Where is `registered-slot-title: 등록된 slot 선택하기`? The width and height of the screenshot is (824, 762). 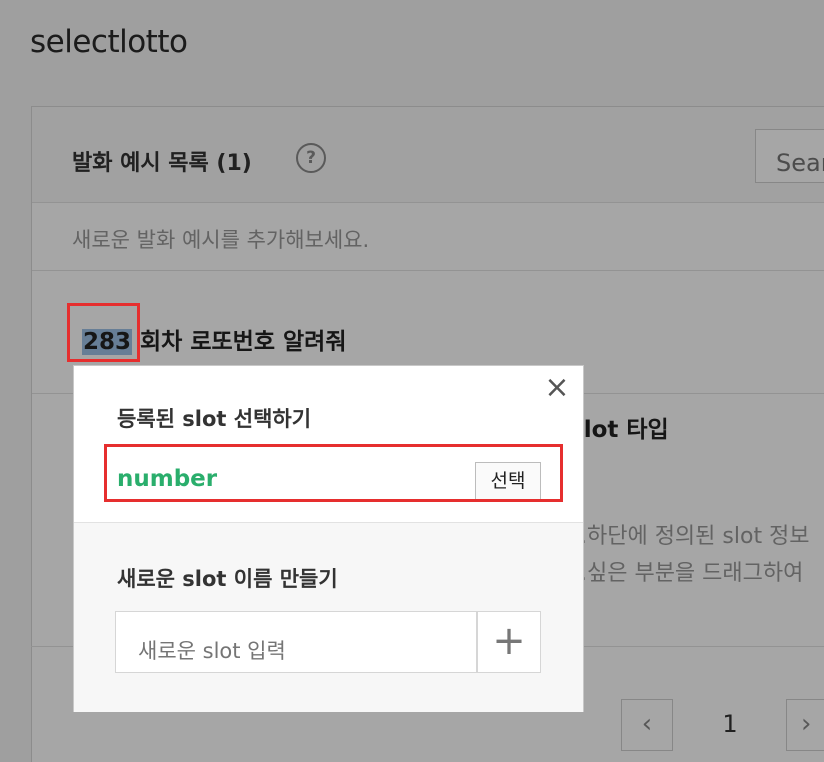
registered-slot-title: 등록된 slot 선택하기 is located at coordinates (214, 419).